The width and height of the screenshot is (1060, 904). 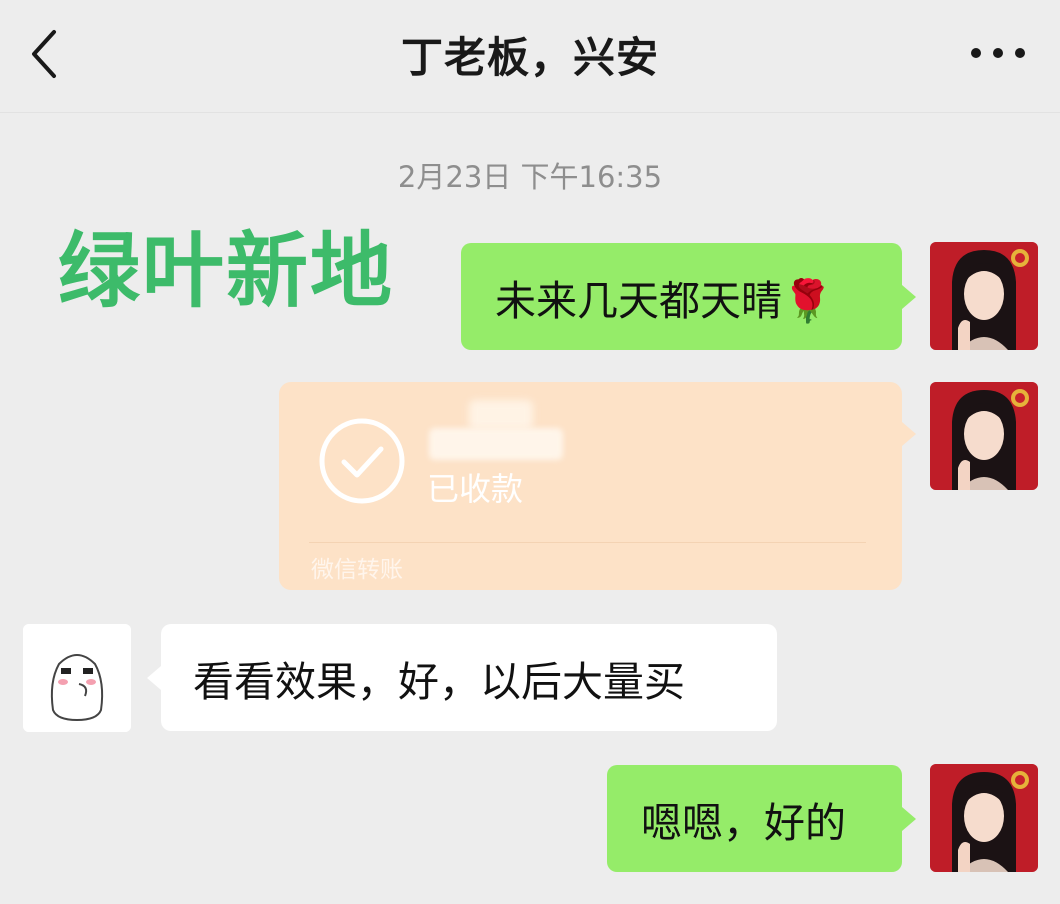 What do you see at coordinates (362, 461) in the screenshot?
I see `check-circle-icon` at bounding box center [362, 461].